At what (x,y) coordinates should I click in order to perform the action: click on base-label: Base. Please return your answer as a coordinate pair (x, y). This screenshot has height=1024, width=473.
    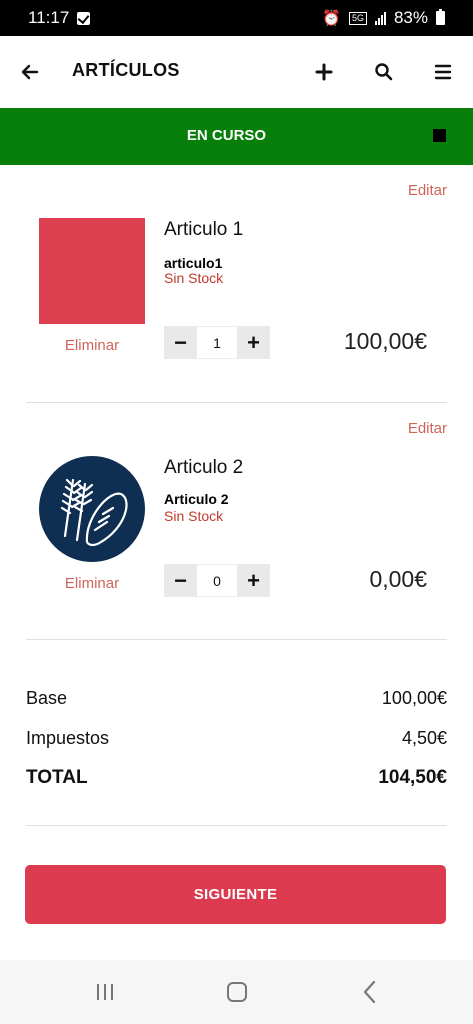
    Looking at the image, I should click on (47, 698).